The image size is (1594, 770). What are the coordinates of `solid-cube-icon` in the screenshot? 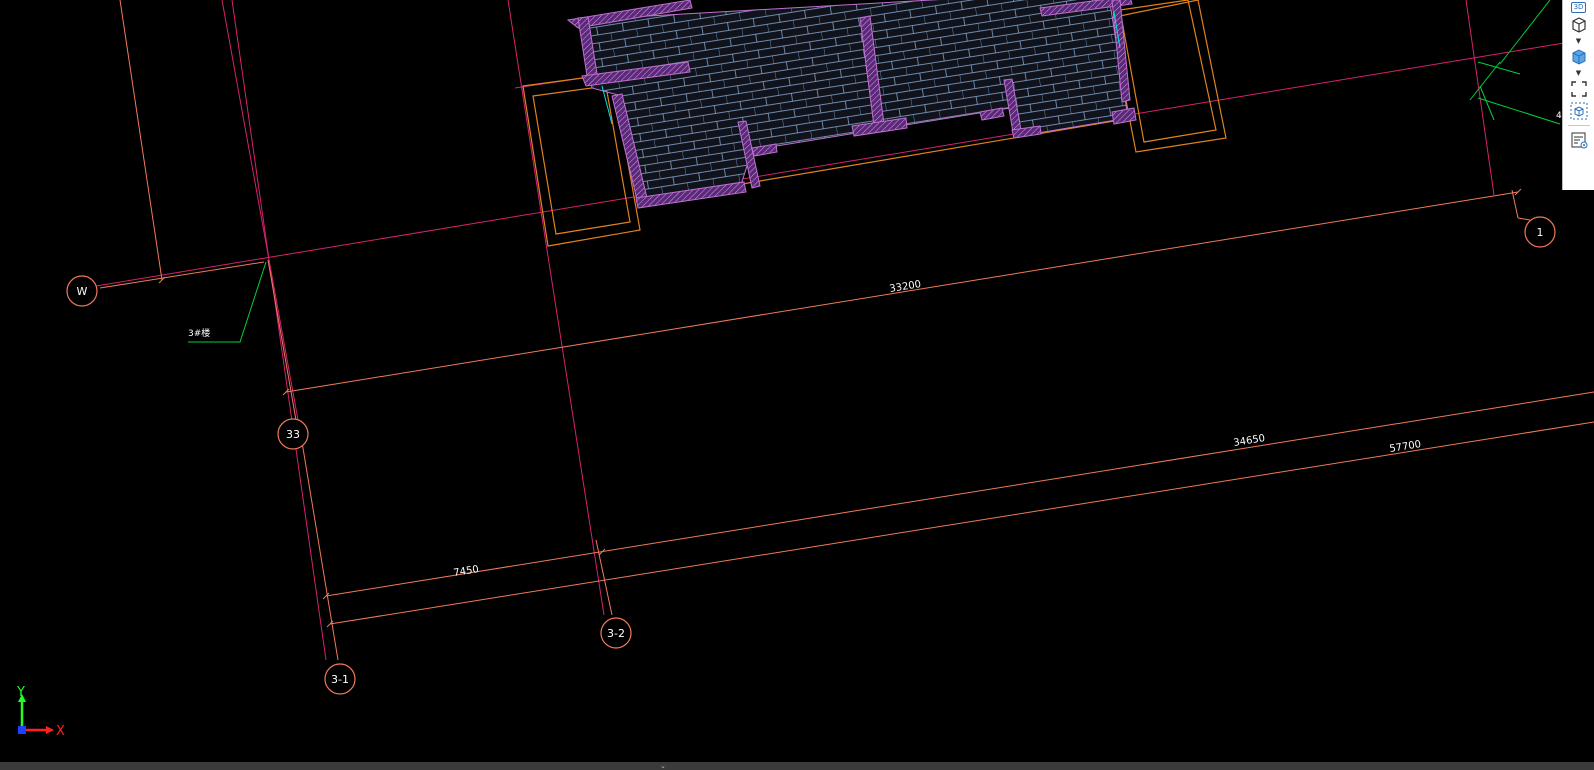 It's located at (1578, 57).